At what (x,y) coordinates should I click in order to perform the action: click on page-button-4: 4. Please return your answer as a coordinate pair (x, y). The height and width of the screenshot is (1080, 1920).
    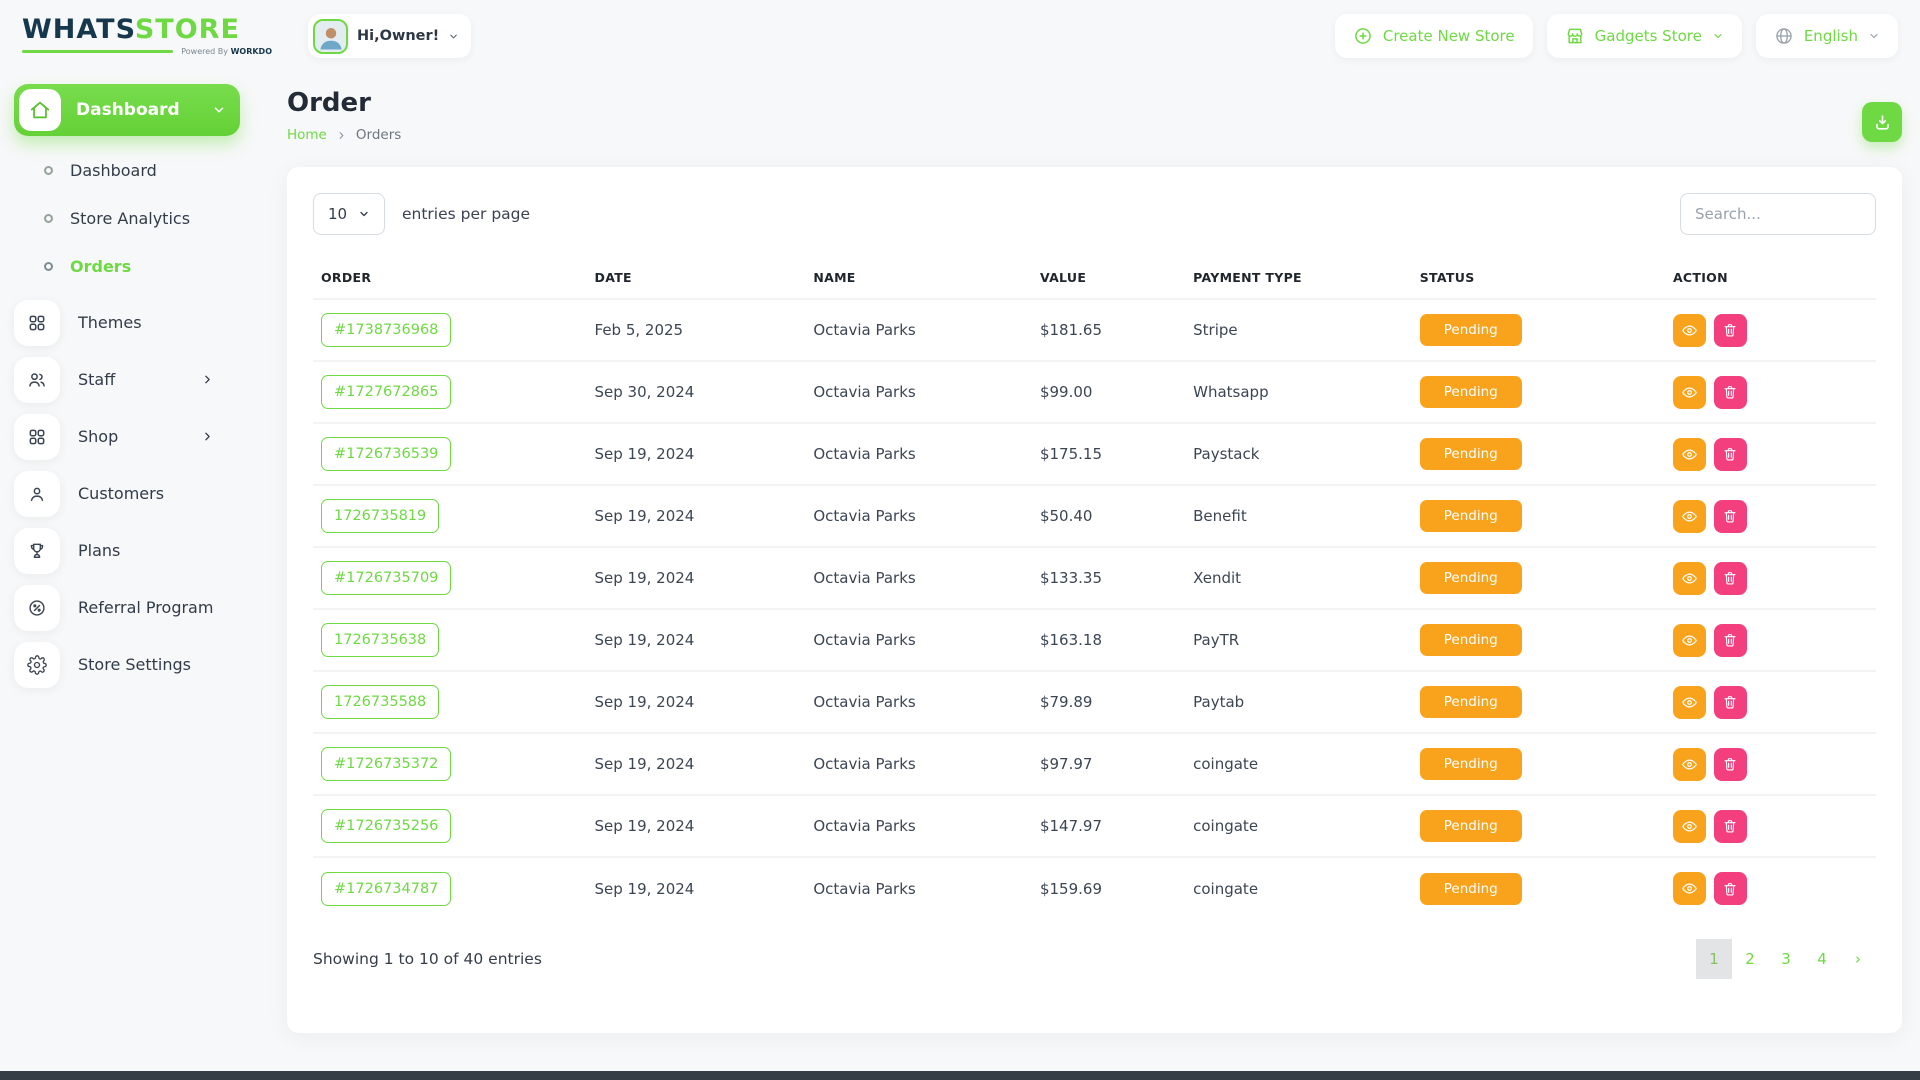
    Looking at the image, I should click on (1822, 959).